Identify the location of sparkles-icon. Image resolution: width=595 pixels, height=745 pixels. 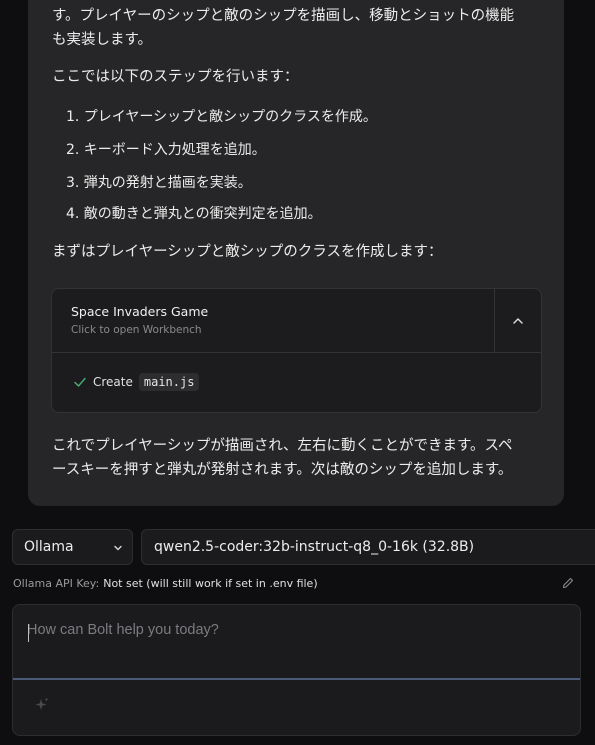
(42, 705).